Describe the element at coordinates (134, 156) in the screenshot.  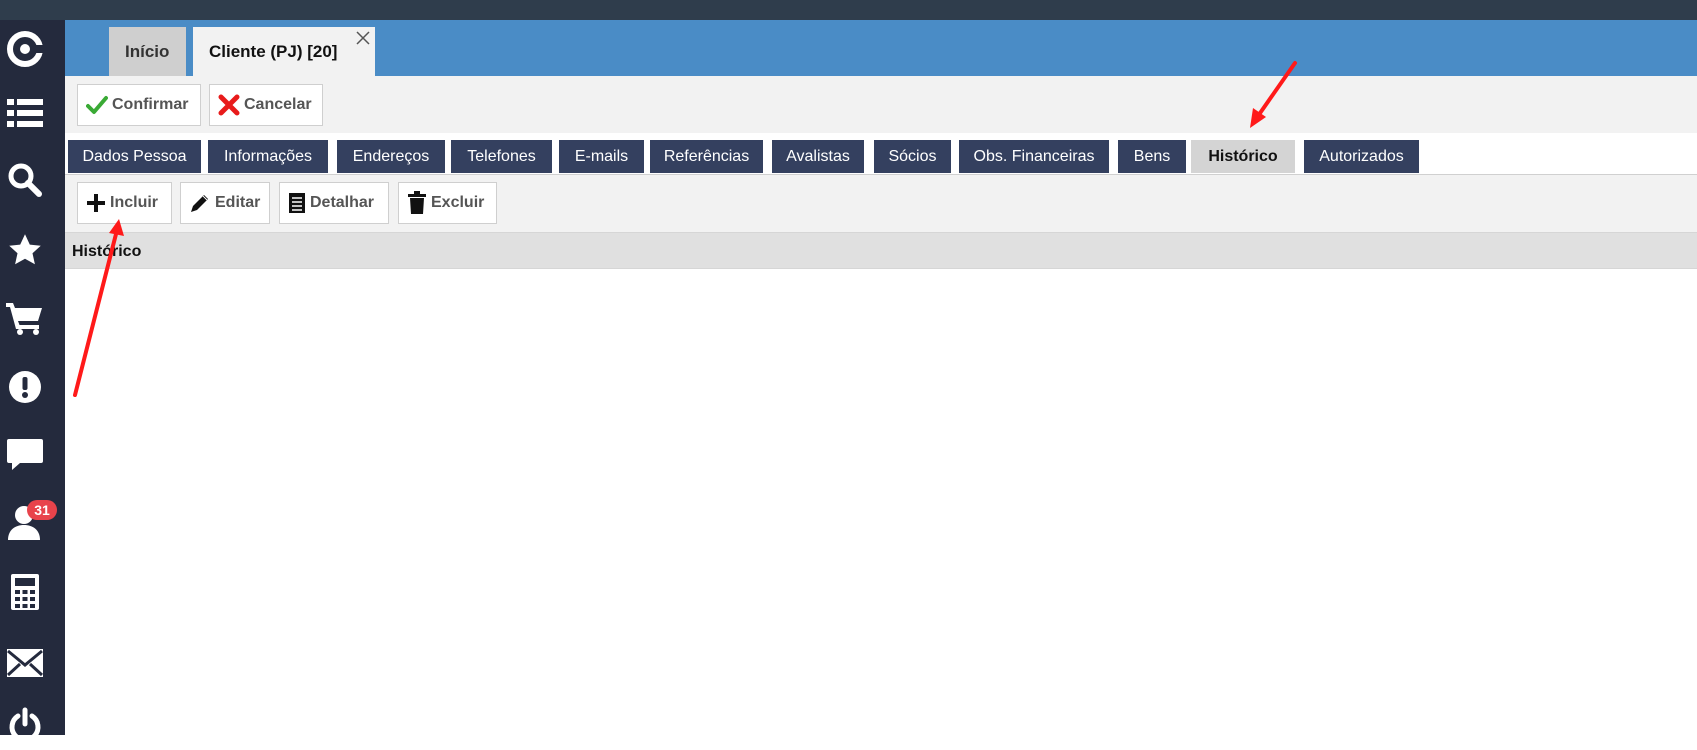
I see `tab-dados-pessoa: Dados Pessoa` at that location.